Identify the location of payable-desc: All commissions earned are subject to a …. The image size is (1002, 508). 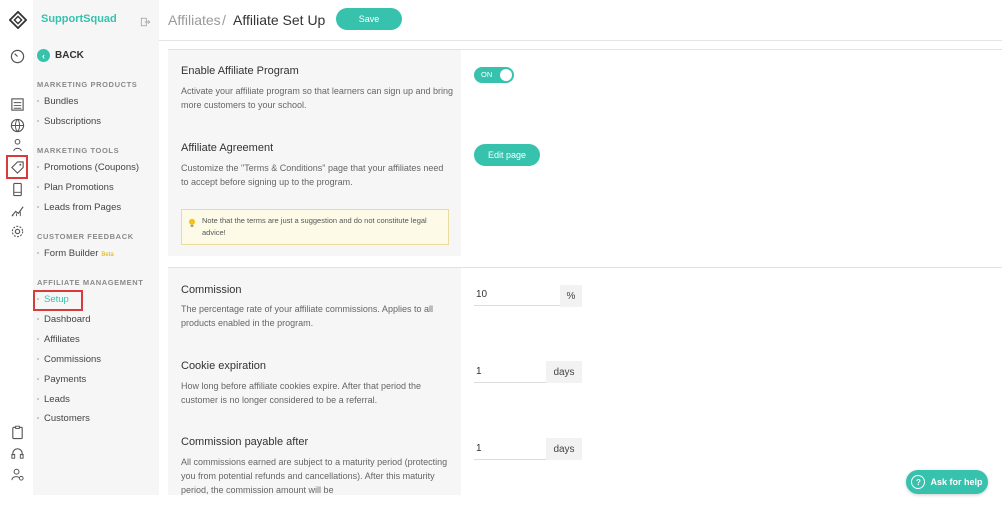
(314, 476).